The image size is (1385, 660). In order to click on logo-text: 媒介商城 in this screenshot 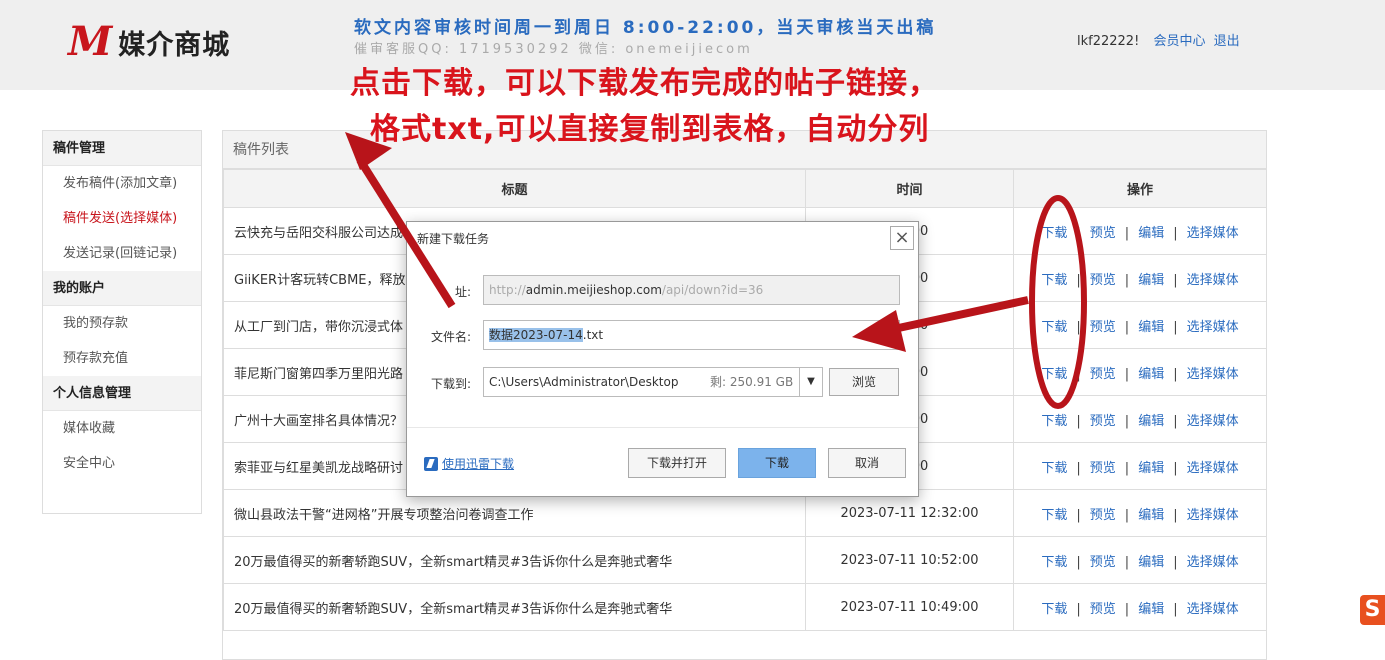, I will do `click(174, 45)`.